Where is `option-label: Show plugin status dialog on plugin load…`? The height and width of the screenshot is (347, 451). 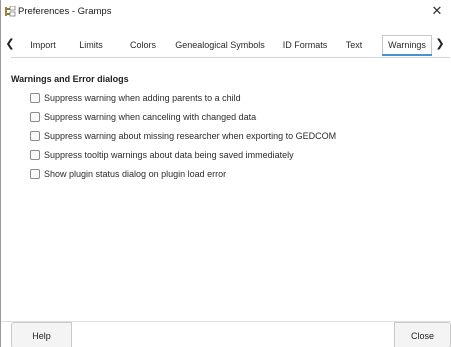
option-label: Show plugin status dialog on plugin load… is located at coordinates (135, 174).